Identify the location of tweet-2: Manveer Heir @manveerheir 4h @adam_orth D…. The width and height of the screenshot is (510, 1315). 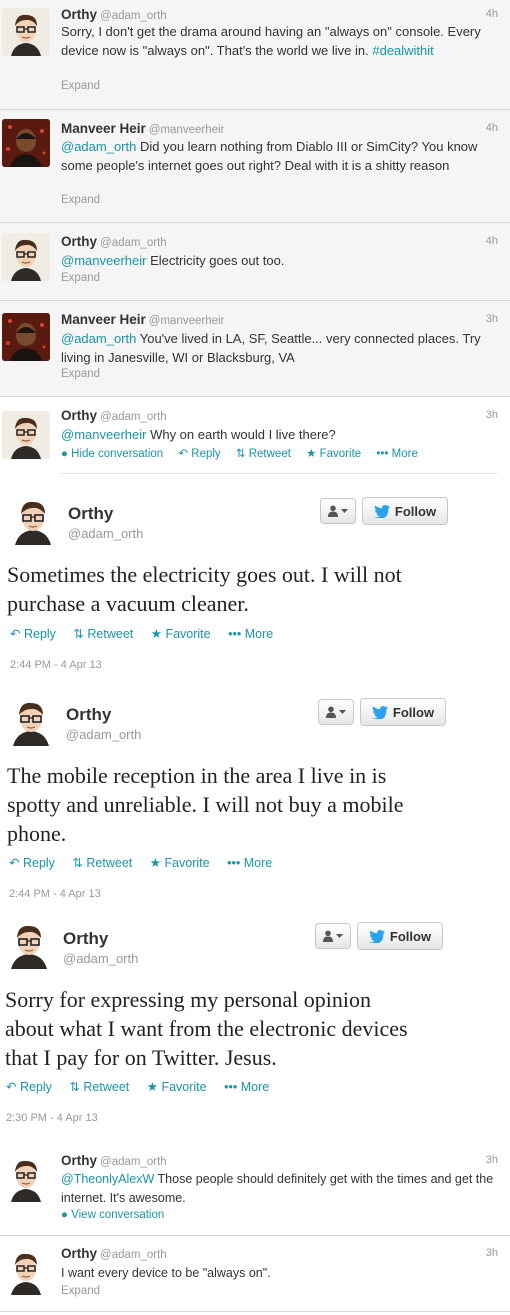
(255, 166).